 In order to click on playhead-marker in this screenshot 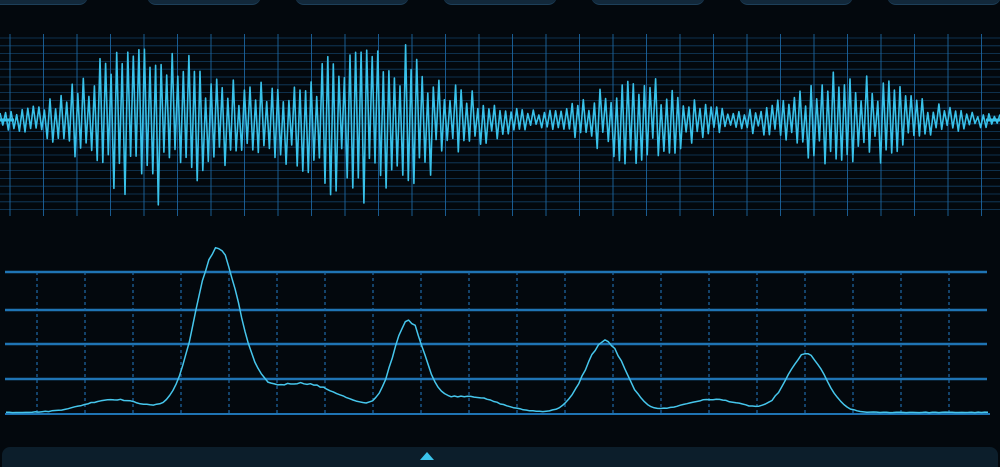, I will do `click(427, 456)`.